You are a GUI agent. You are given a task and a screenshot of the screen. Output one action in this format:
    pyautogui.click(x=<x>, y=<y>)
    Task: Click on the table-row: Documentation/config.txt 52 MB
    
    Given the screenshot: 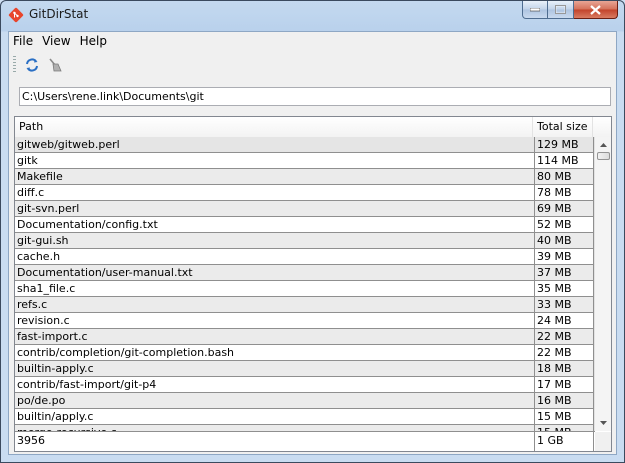 What is the action you would take?
    pyautogui.click(x=305, y=225)
    